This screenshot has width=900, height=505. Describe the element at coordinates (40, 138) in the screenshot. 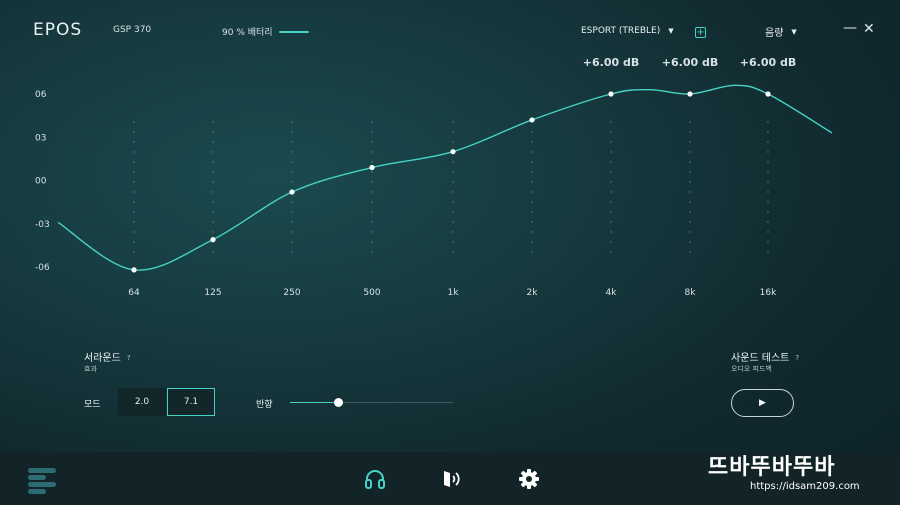

I see `y-tick-label: 03` at that location.